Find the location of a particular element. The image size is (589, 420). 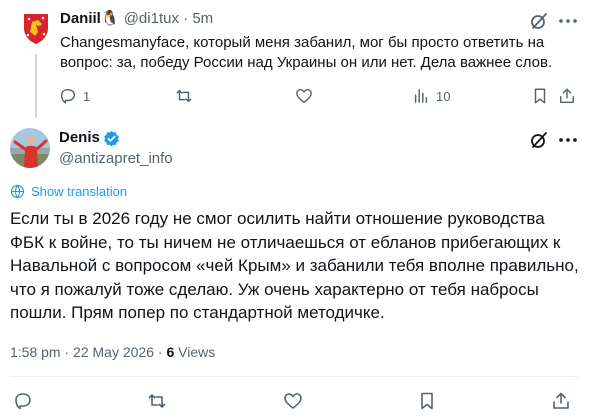

display-name: Daniil is located at coordinates (80, 18).